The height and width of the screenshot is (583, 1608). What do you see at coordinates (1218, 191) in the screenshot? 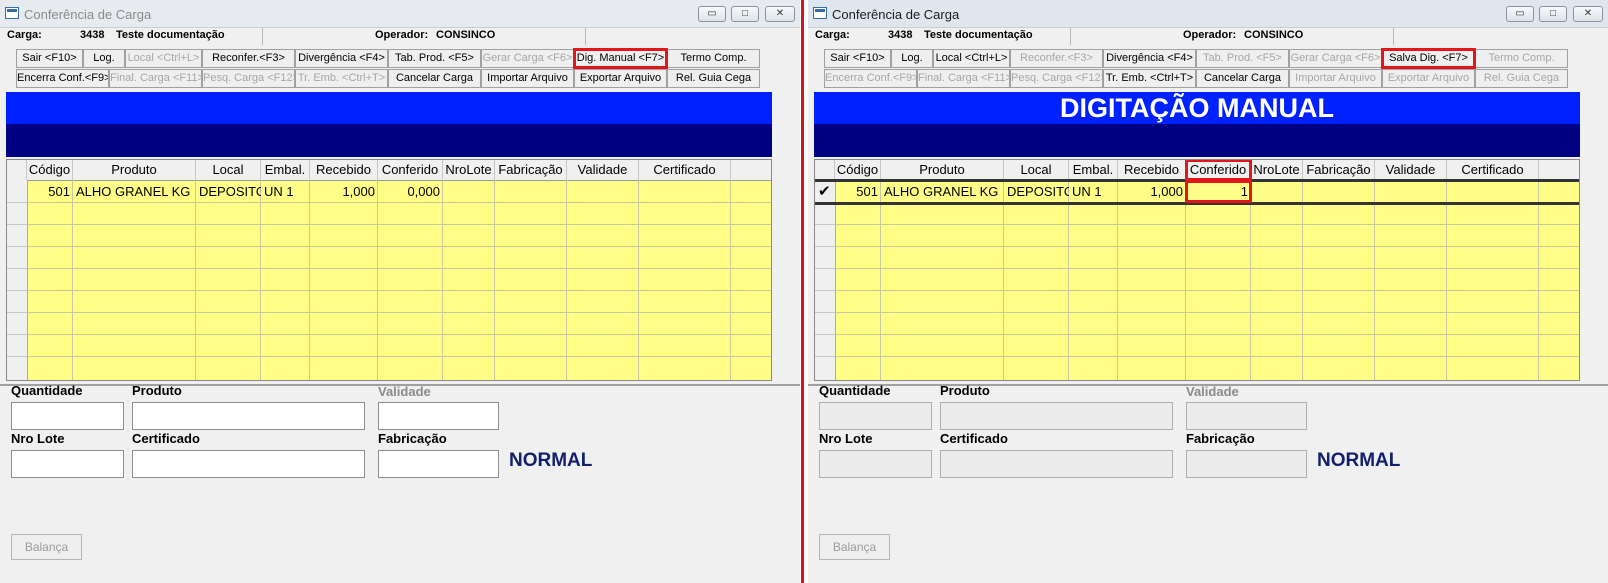
I see `cell-conferido: 1` at bounding box center [1218, 191].